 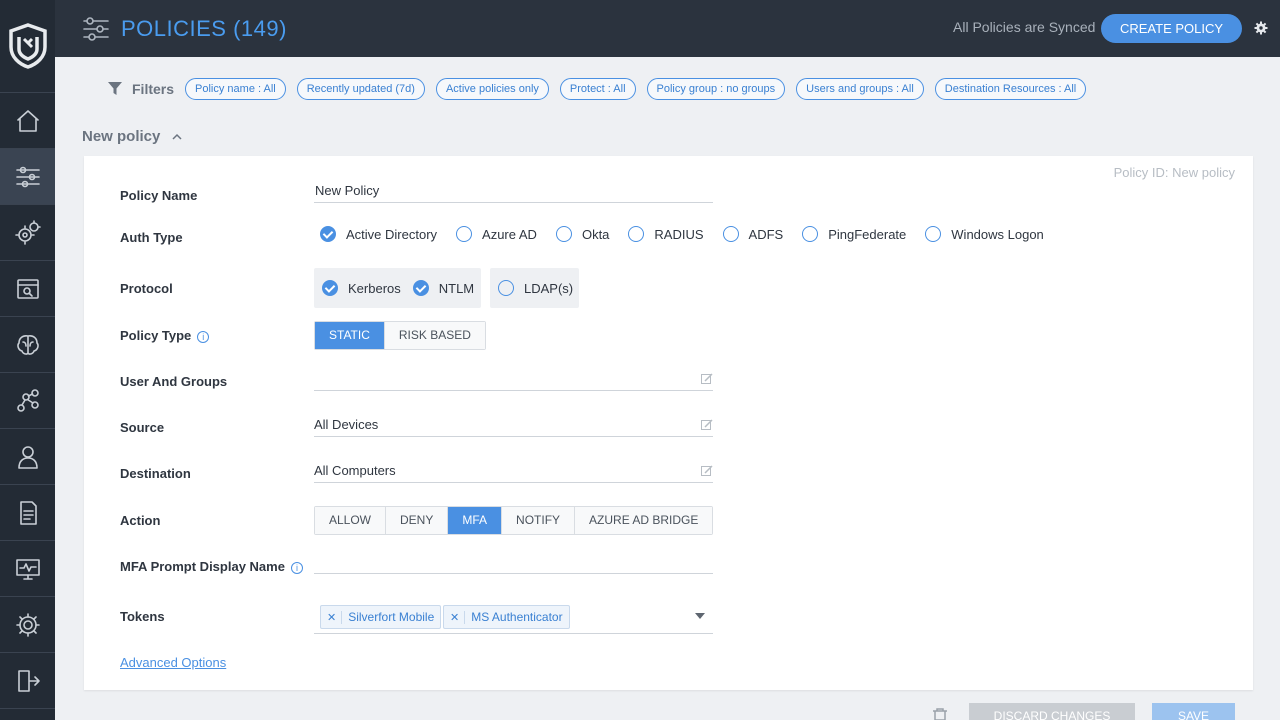 I want to click on sidebar-item-monitor, so click(x=27, y=569).